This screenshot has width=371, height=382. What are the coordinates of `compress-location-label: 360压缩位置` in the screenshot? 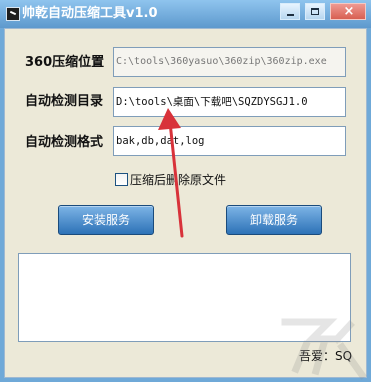 It's located at (65, 62).